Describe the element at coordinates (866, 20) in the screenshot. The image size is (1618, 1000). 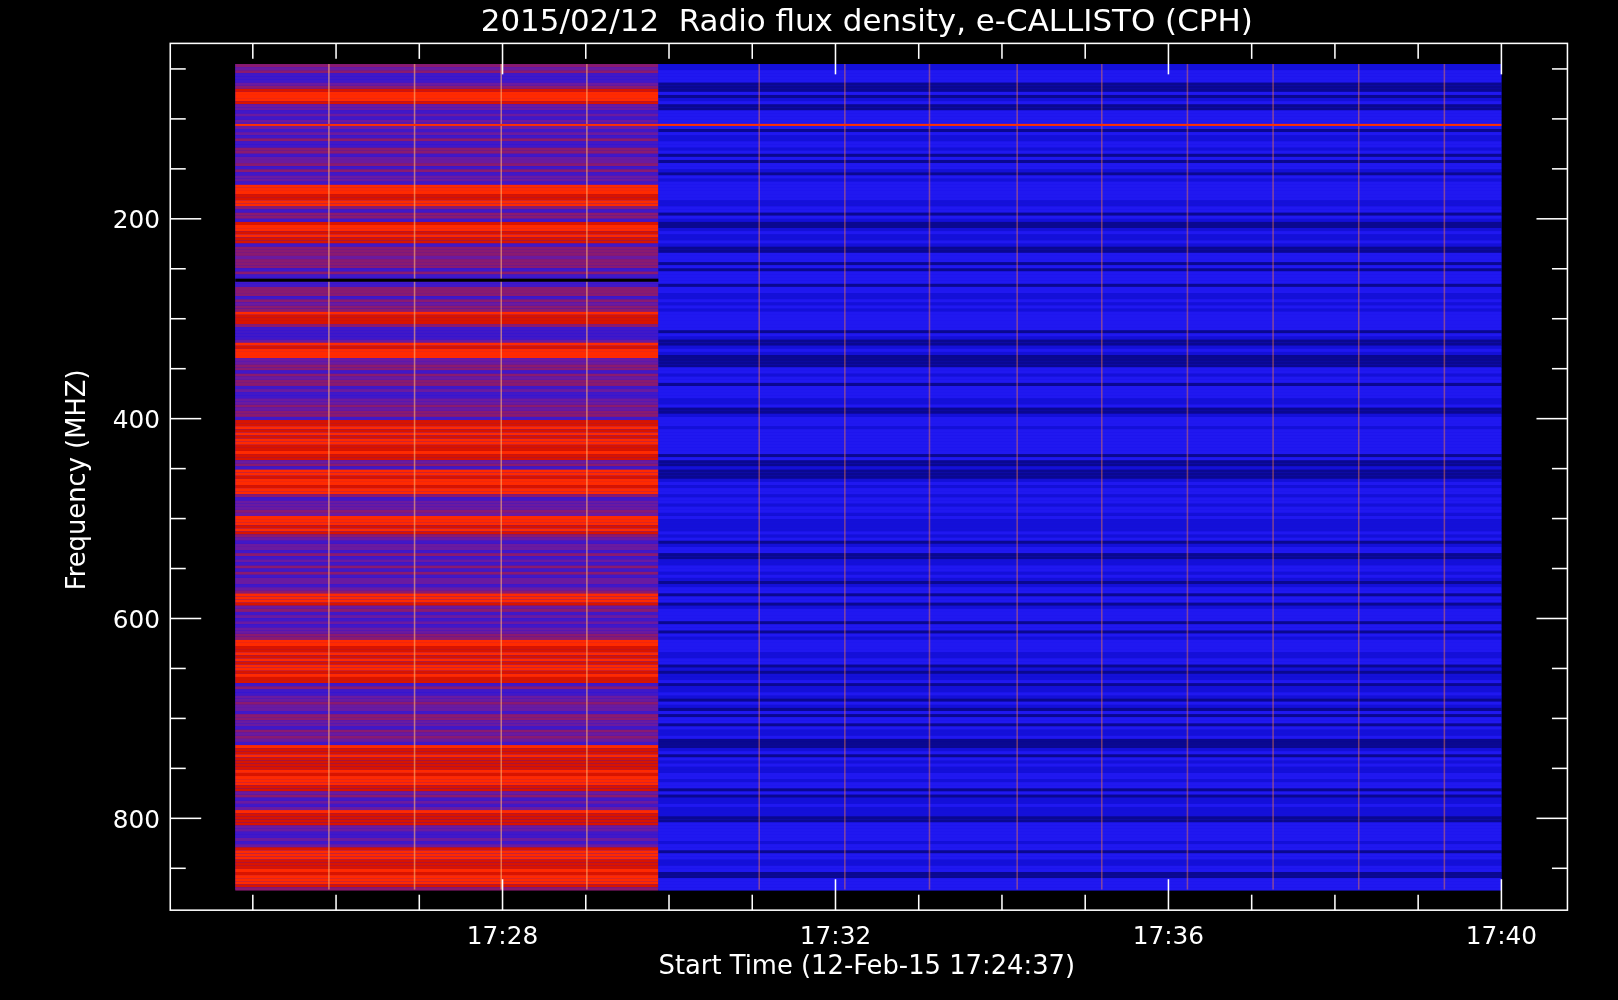
I see `chart-title: 2015/02/12 Radio flux density, e-CALLISTO (CPH)` at that location.